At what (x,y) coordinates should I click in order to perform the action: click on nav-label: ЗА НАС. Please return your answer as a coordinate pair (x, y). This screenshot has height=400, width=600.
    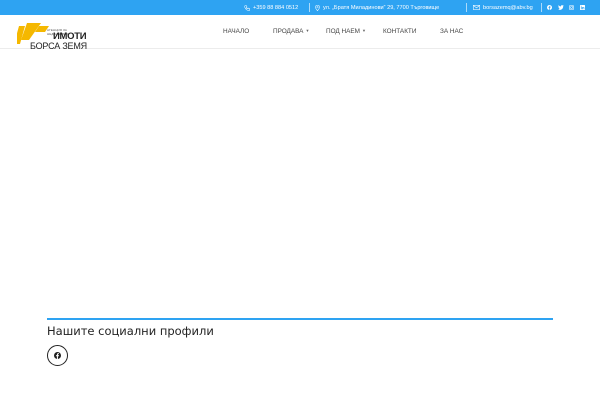
    Looking at the image, I should click on (452, 31).